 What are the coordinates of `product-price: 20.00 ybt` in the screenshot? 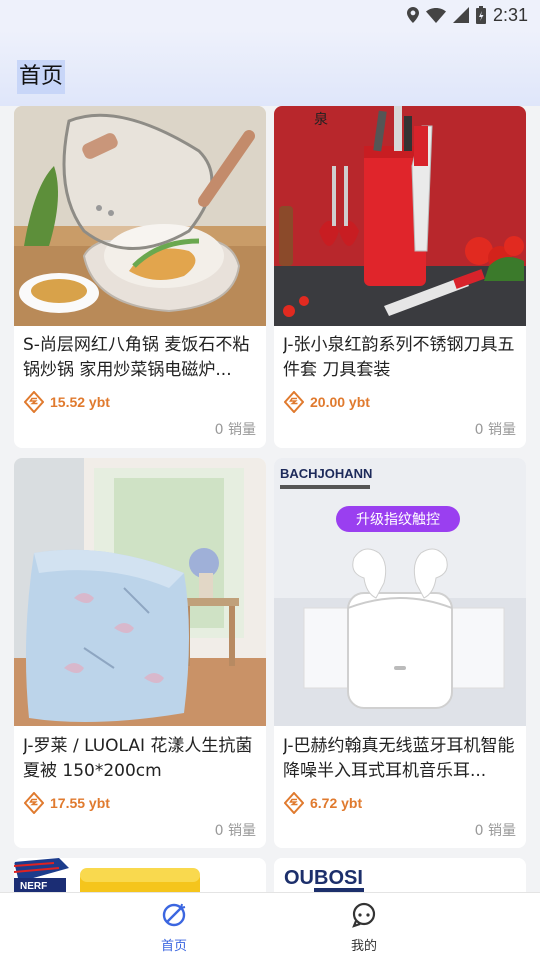 It's located at (340, 402).